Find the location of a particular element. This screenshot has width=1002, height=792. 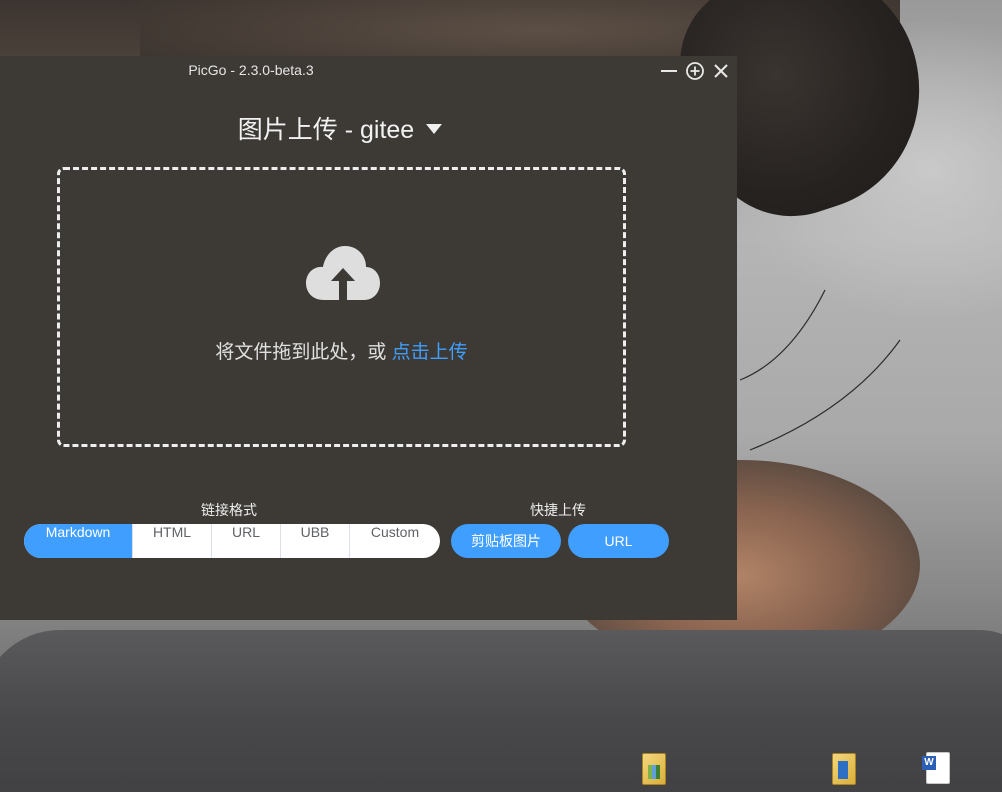

uploader-selector: 图片上传 - gitee is located at coordinates (340, 128).